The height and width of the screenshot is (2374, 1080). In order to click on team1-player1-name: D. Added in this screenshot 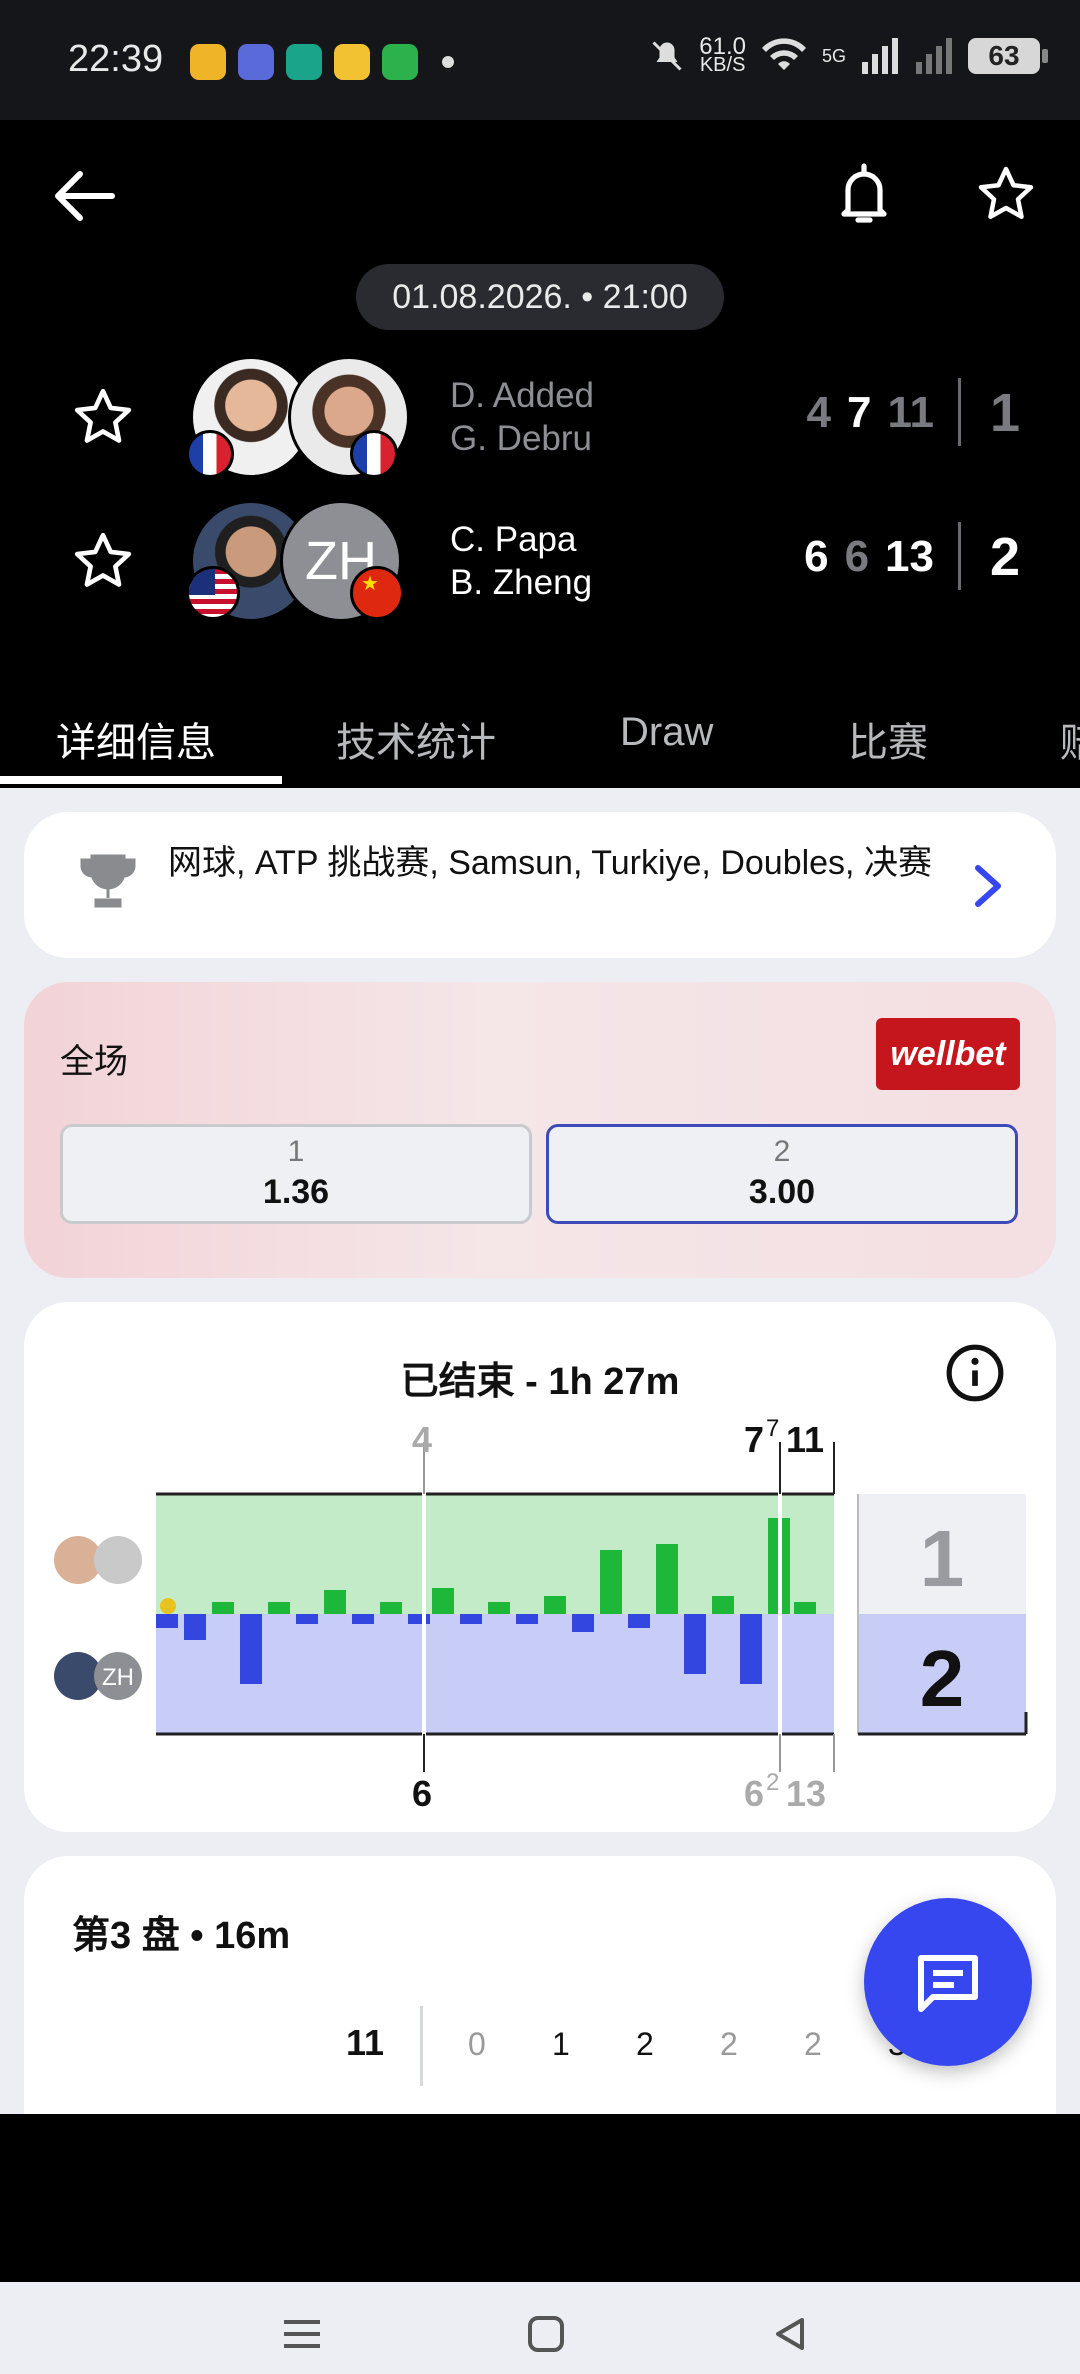, I will do `click(522, 395)`.